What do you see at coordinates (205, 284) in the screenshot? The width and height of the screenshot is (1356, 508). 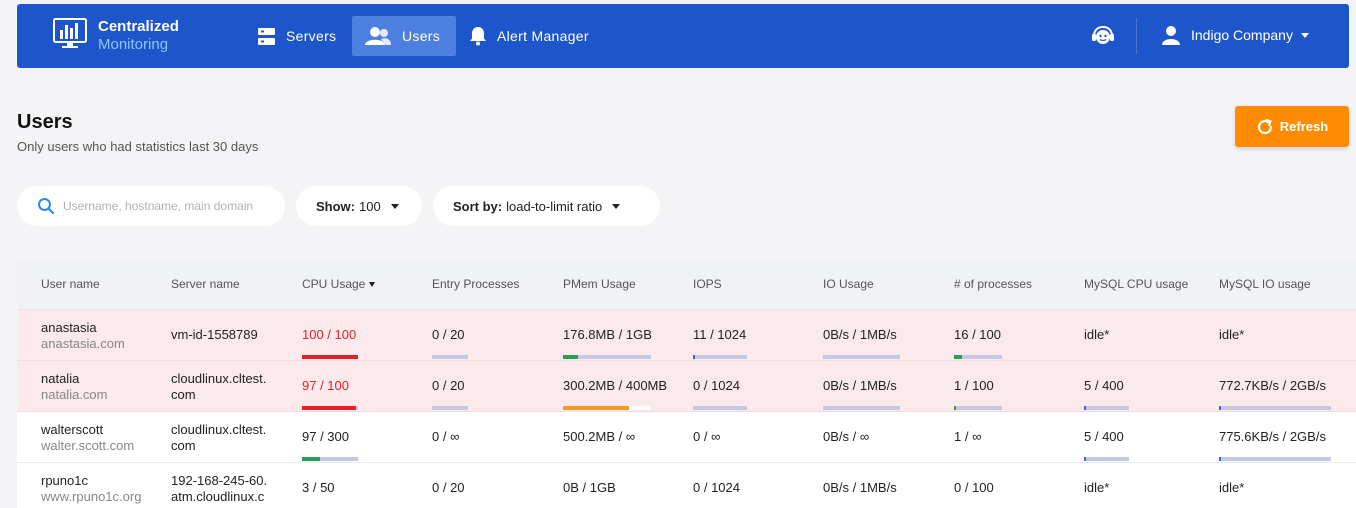 I see `column-header-server-name: Server name` at bounding box center [205, 284].